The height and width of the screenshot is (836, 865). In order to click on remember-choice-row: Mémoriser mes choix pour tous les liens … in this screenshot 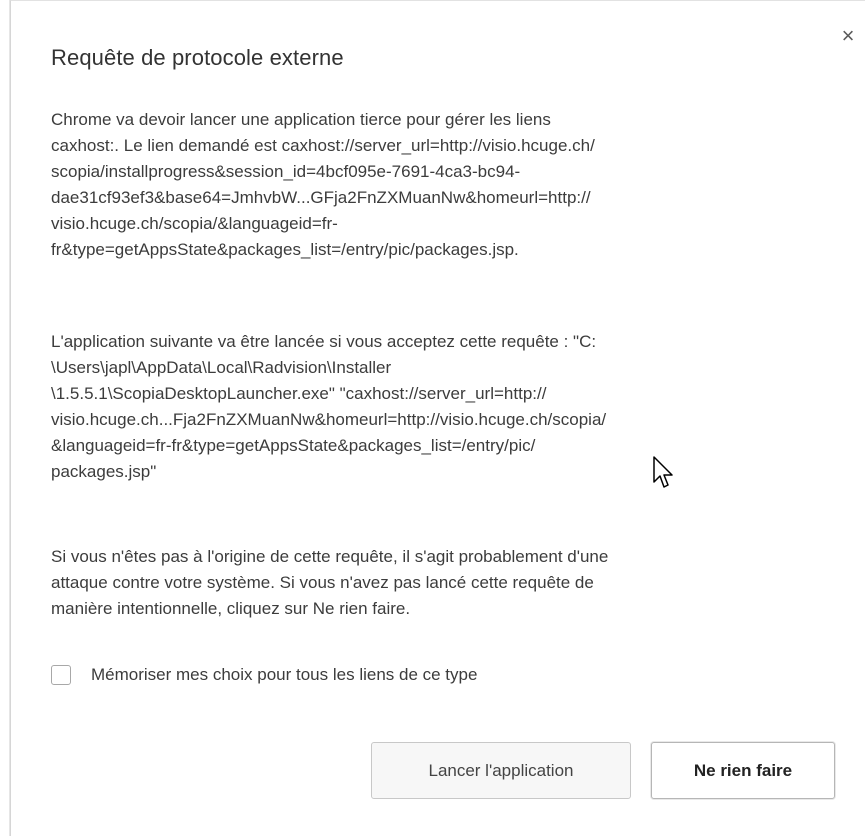, I will do `click(264, 675)`.